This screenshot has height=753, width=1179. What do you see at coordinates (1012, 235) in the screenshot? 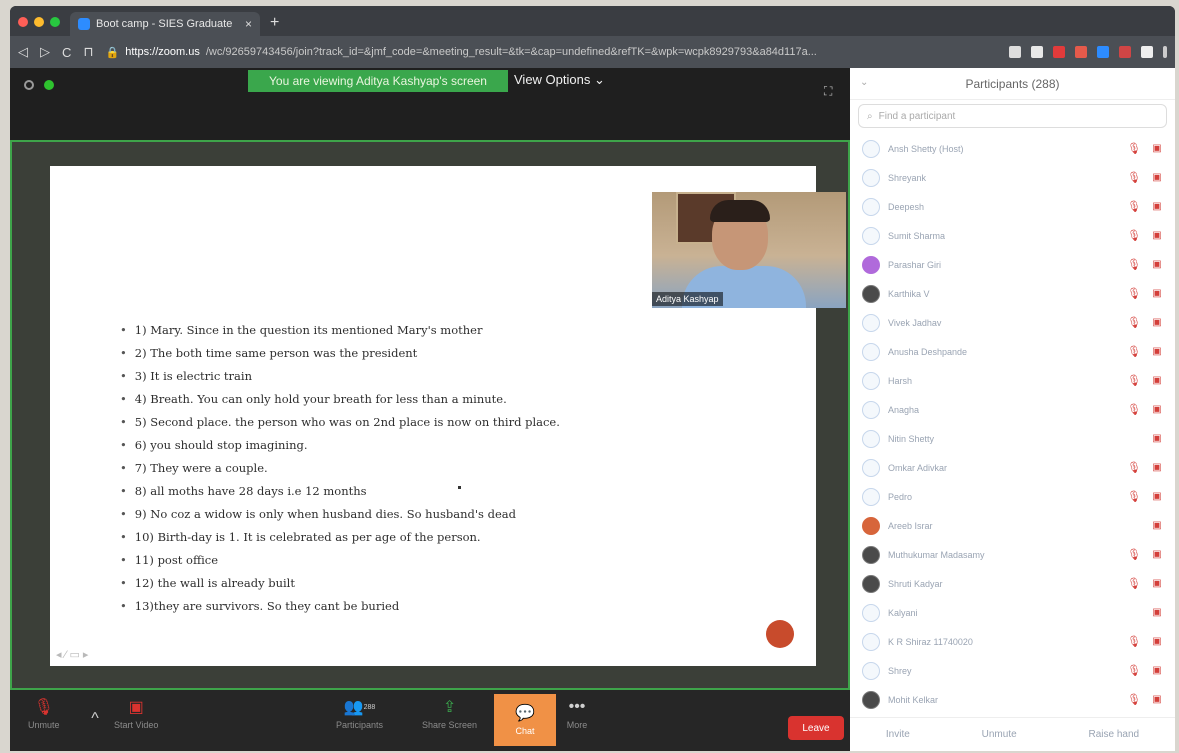
I see `participant-row: Sumit Sharma 🎙 ▣` at bounding box center [1012, 235].